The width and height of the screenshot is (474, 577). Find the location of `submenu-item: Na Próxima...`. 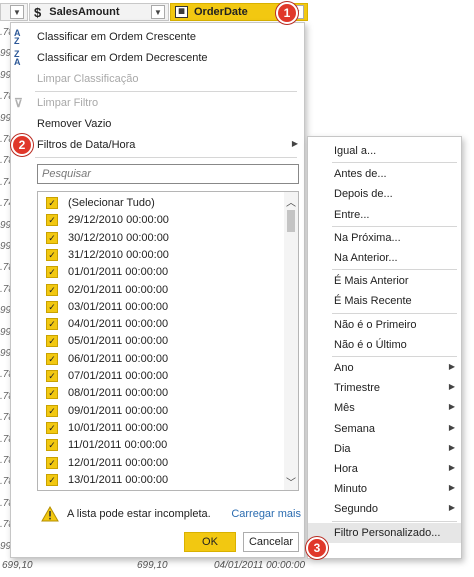

submenu-item: Na Próxima... is located at coordinates (384, 238).